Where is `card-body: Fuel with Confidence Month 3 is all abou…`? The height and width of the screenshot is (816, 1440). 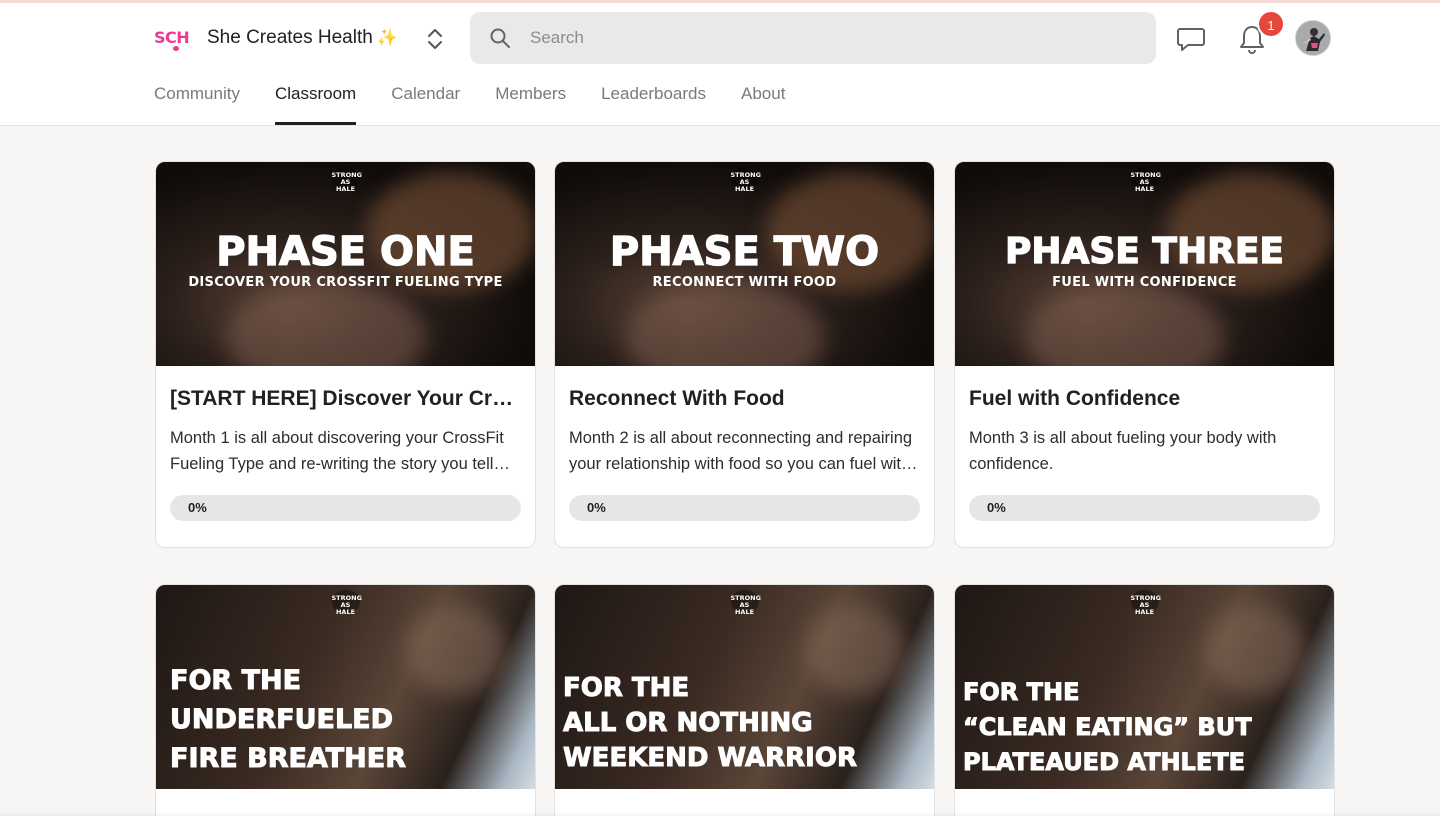 card-body: Fuel with Confidence Month 3 is all abou… is located at coordinates (1144, 443).